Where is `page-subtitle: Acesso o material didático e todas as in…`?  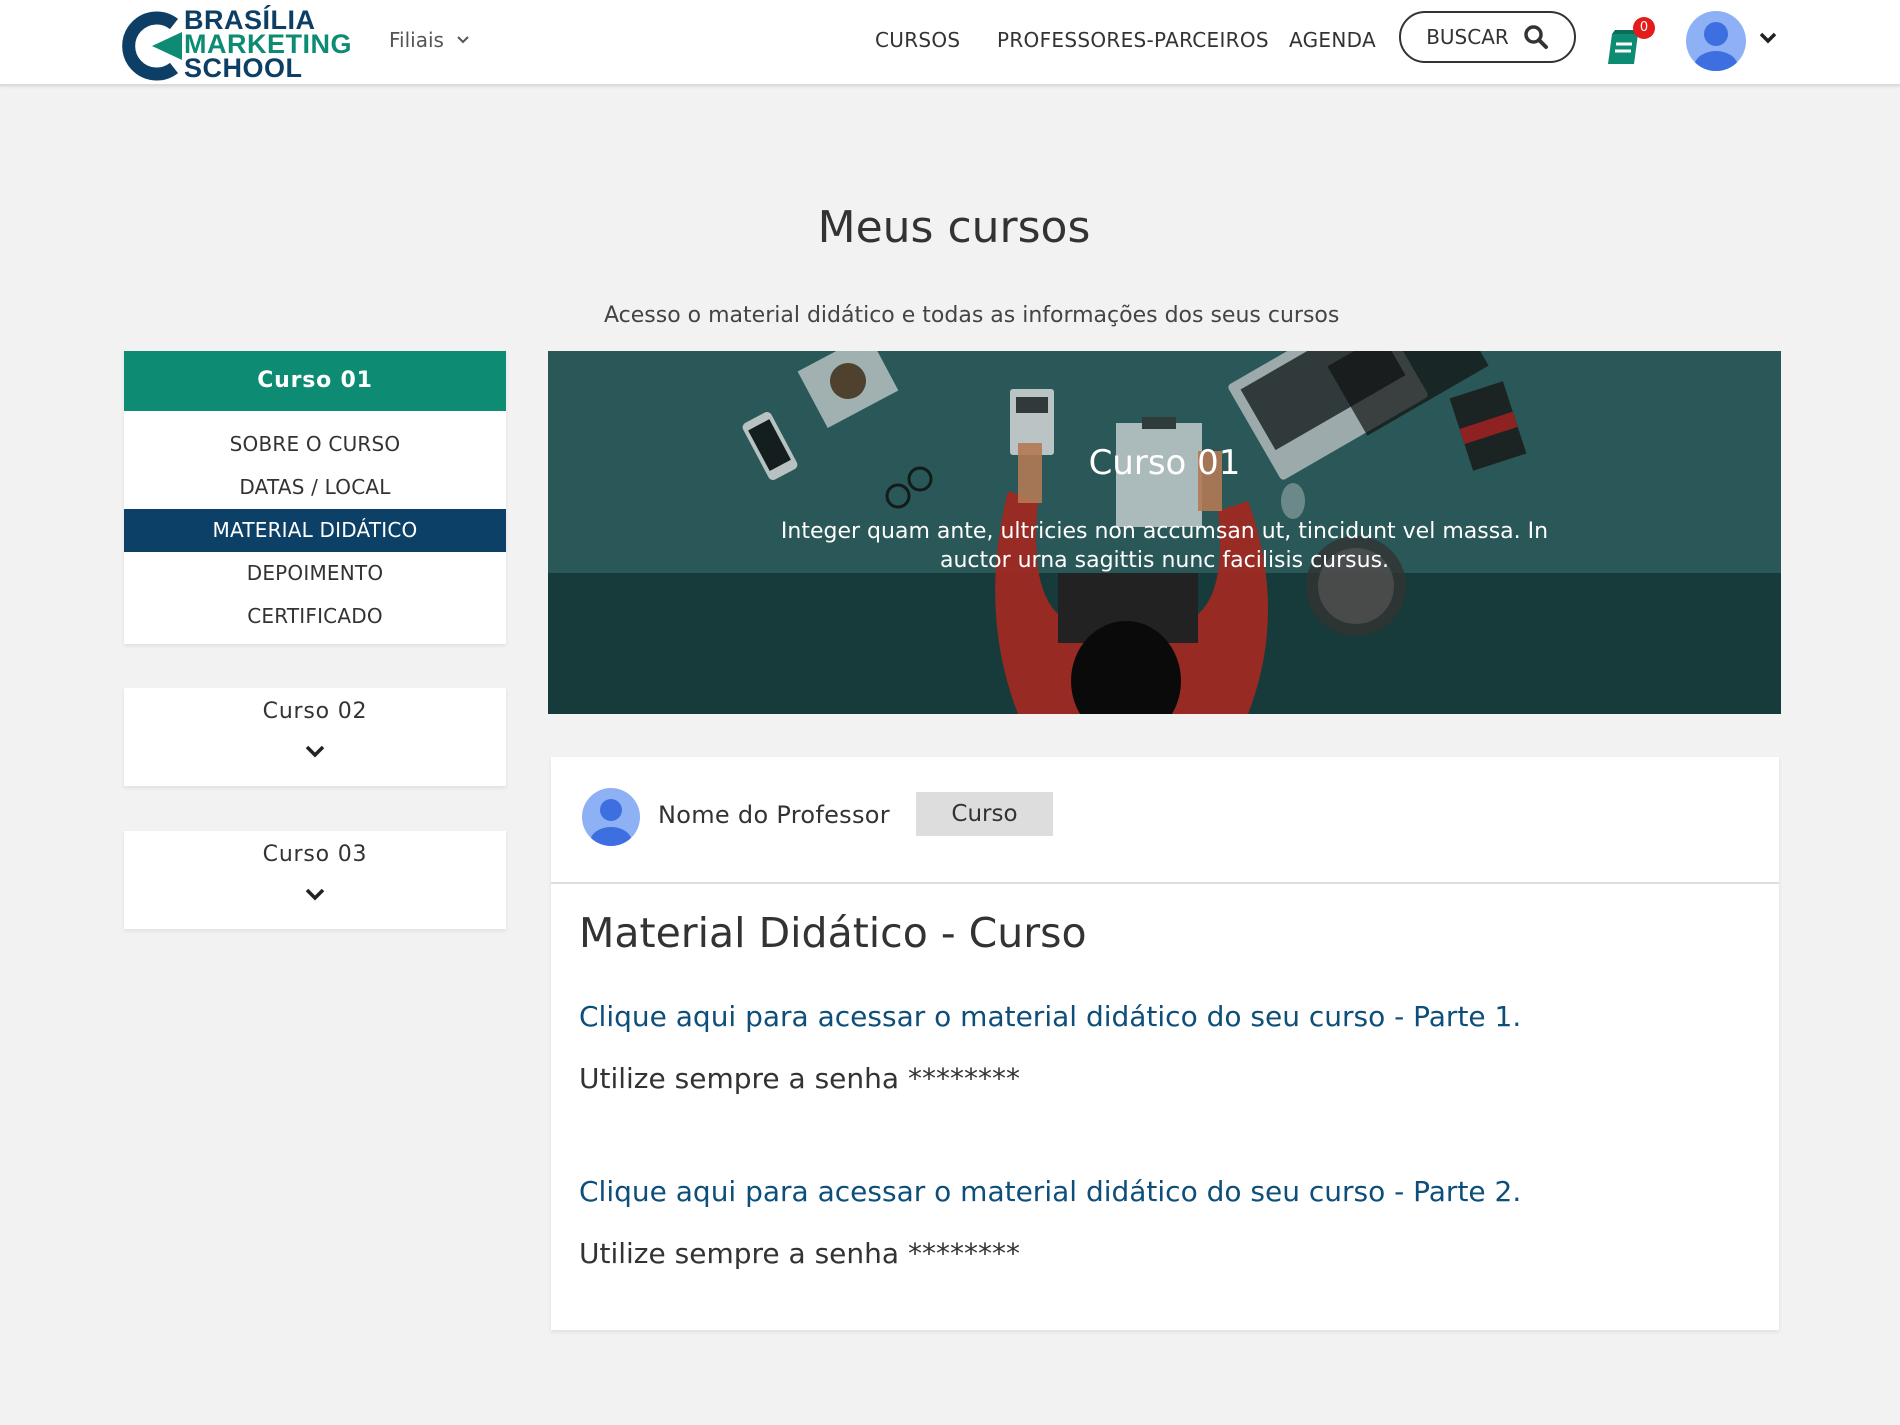 page-subtitle: Acesso o material didático e todas as in… is located at coordinates (972, 315).